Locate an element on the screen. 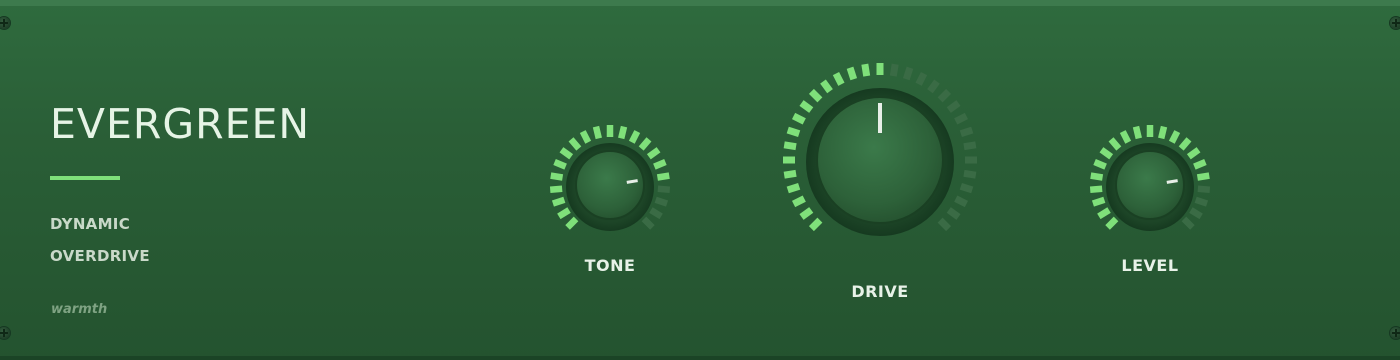 The image size is (1400, 360). level-label: LEVEL is located at coordinates (1150, 265).